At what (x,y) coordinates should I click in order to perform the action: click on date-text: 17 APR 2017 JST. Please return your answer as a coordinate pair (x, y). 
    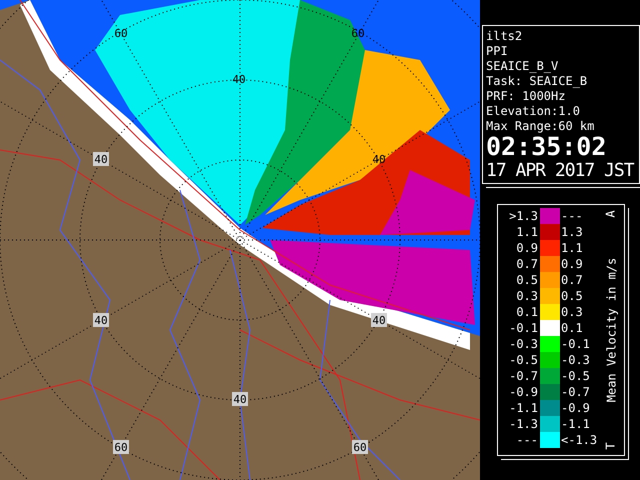
    Looking at the image, I should click on (561, 170).